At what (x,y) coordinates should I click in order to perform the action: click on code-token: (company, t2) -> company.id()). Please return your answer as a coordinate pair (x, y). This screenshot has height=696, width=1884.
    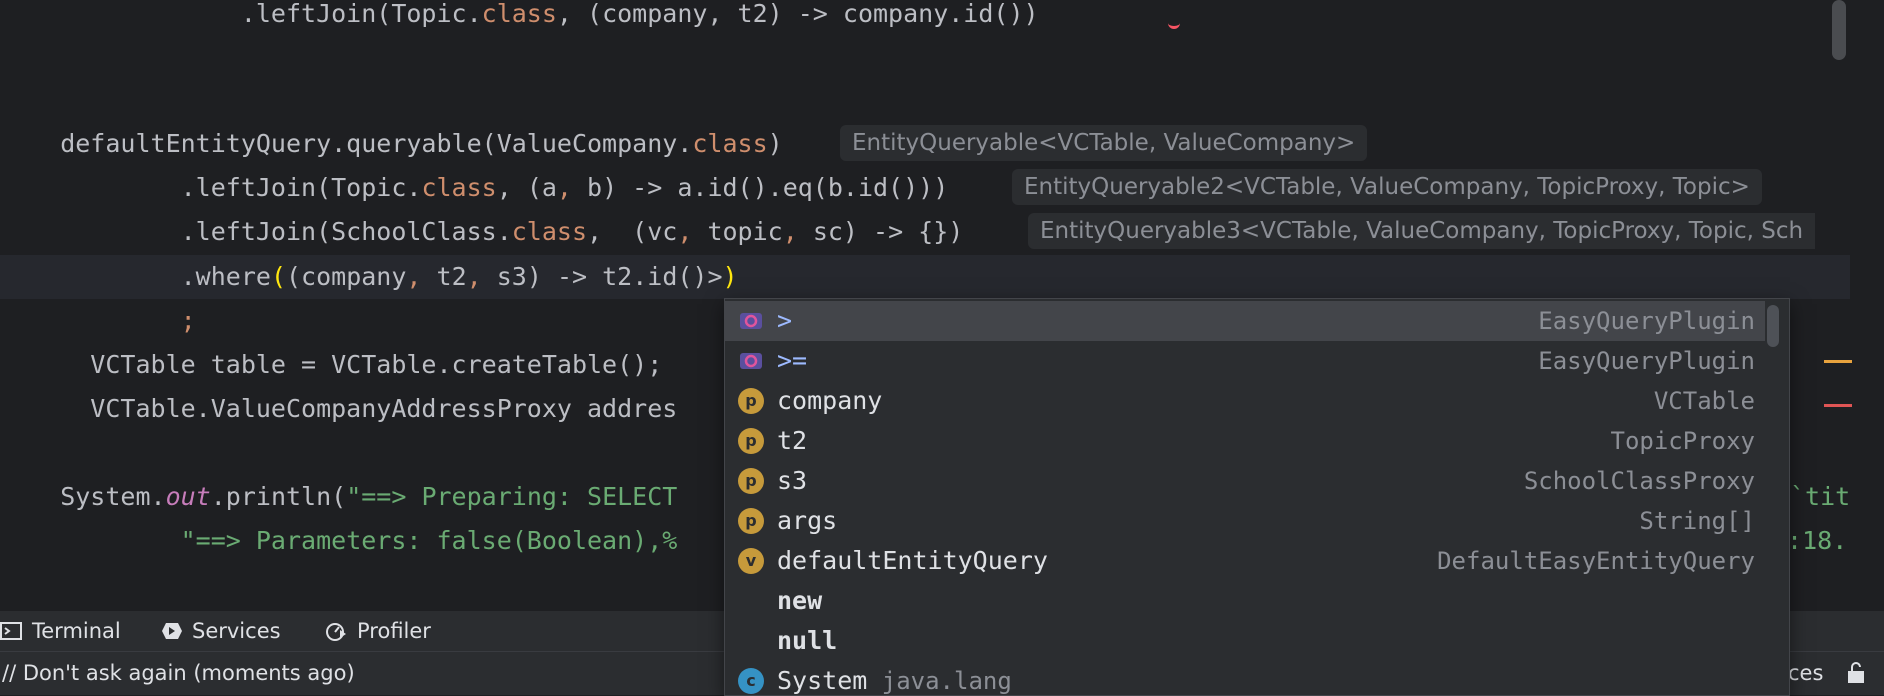
    Looking at the image, I should click on (813, 14).